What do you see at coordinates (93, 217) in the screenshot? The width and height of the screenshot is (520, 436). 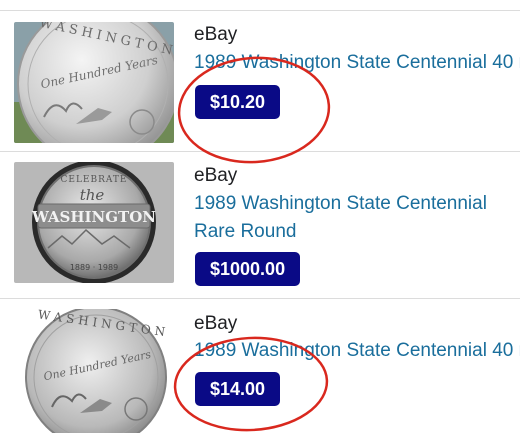 I see `coin-banner-text: WASHINGTON` at bounding box center [93, 217].